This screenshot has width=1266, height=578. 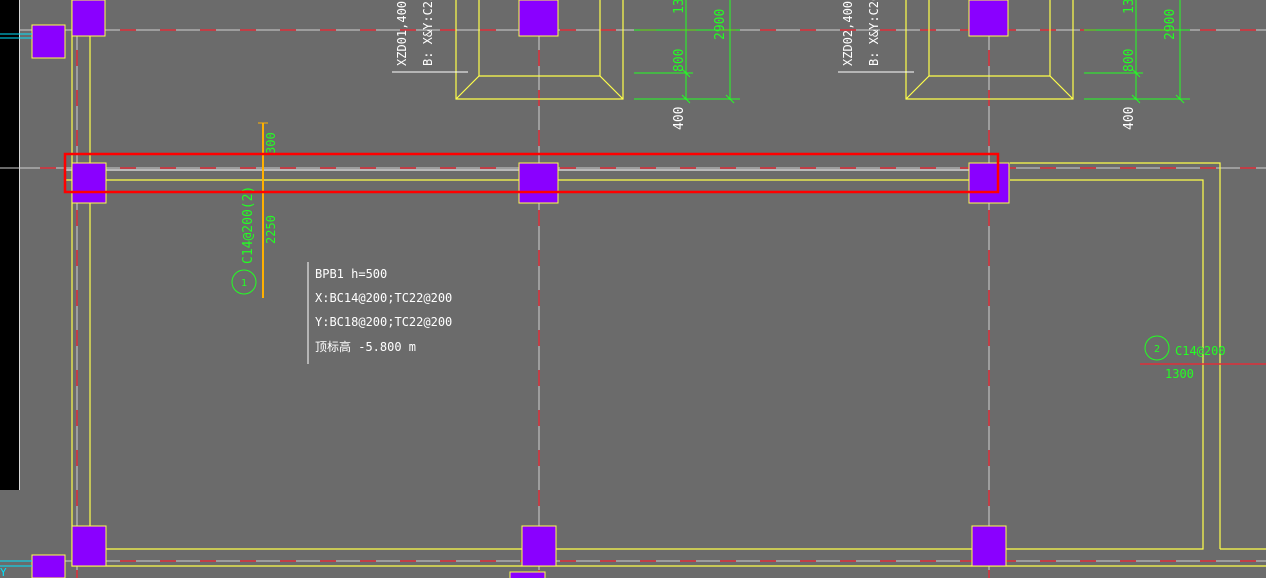 I want to click on slab-rebar-1: 1 C14@200(2) 300 2250, so click(x=254, y=210).